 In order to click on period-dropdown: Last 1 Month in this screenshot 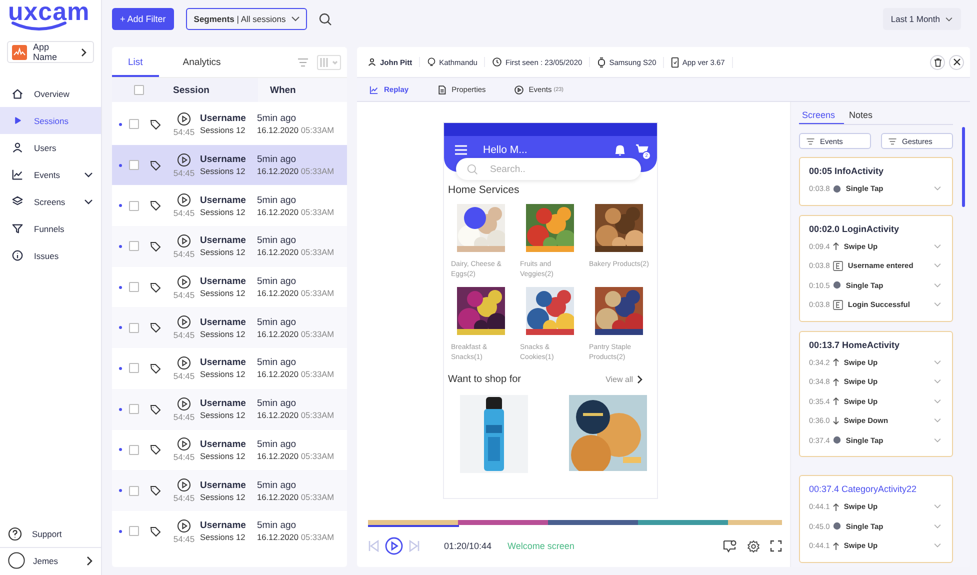, I will do `click(921, 19)`.